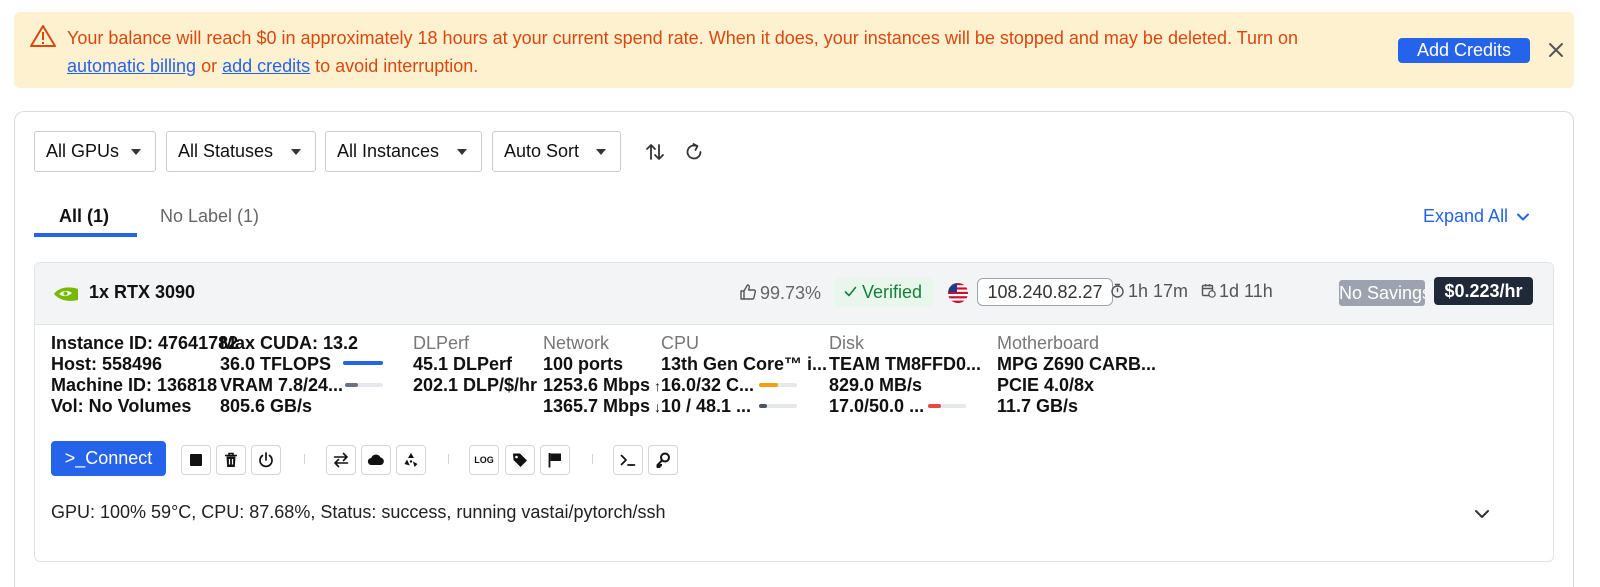 This screenshot has height=587, width=1600. I want to click on tag-icon, so click(520, 460).